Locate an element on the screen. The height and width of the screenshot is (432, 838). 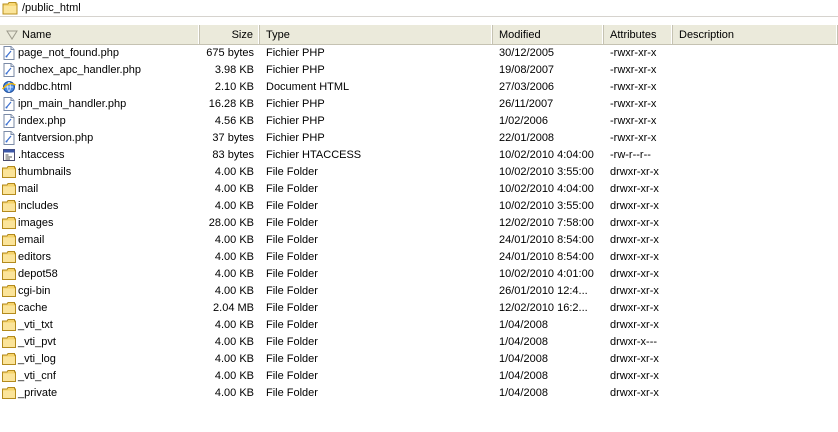
file-size: 83 bytes is located at coordinates (233, 154).